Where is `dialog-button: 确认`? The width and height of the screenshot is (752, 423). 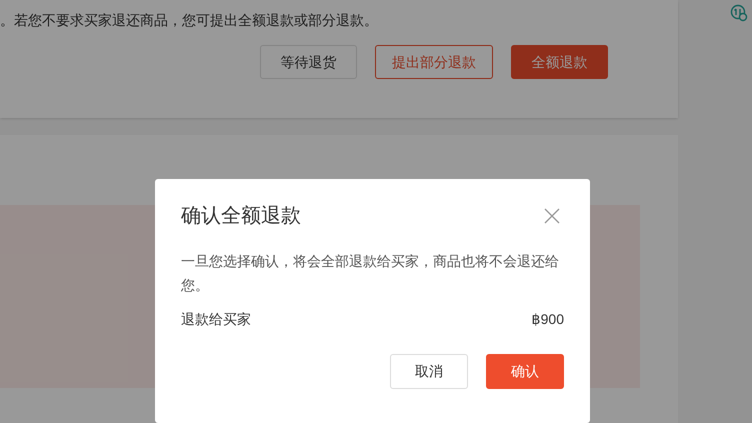
dialog-button: 确认 is located at coordinates (525, 371).